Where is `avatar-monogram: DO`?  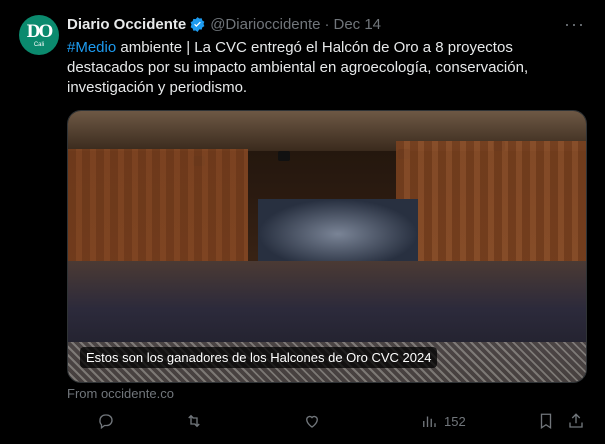
avatar-monogram: DO is located at coordinates (39, 31).